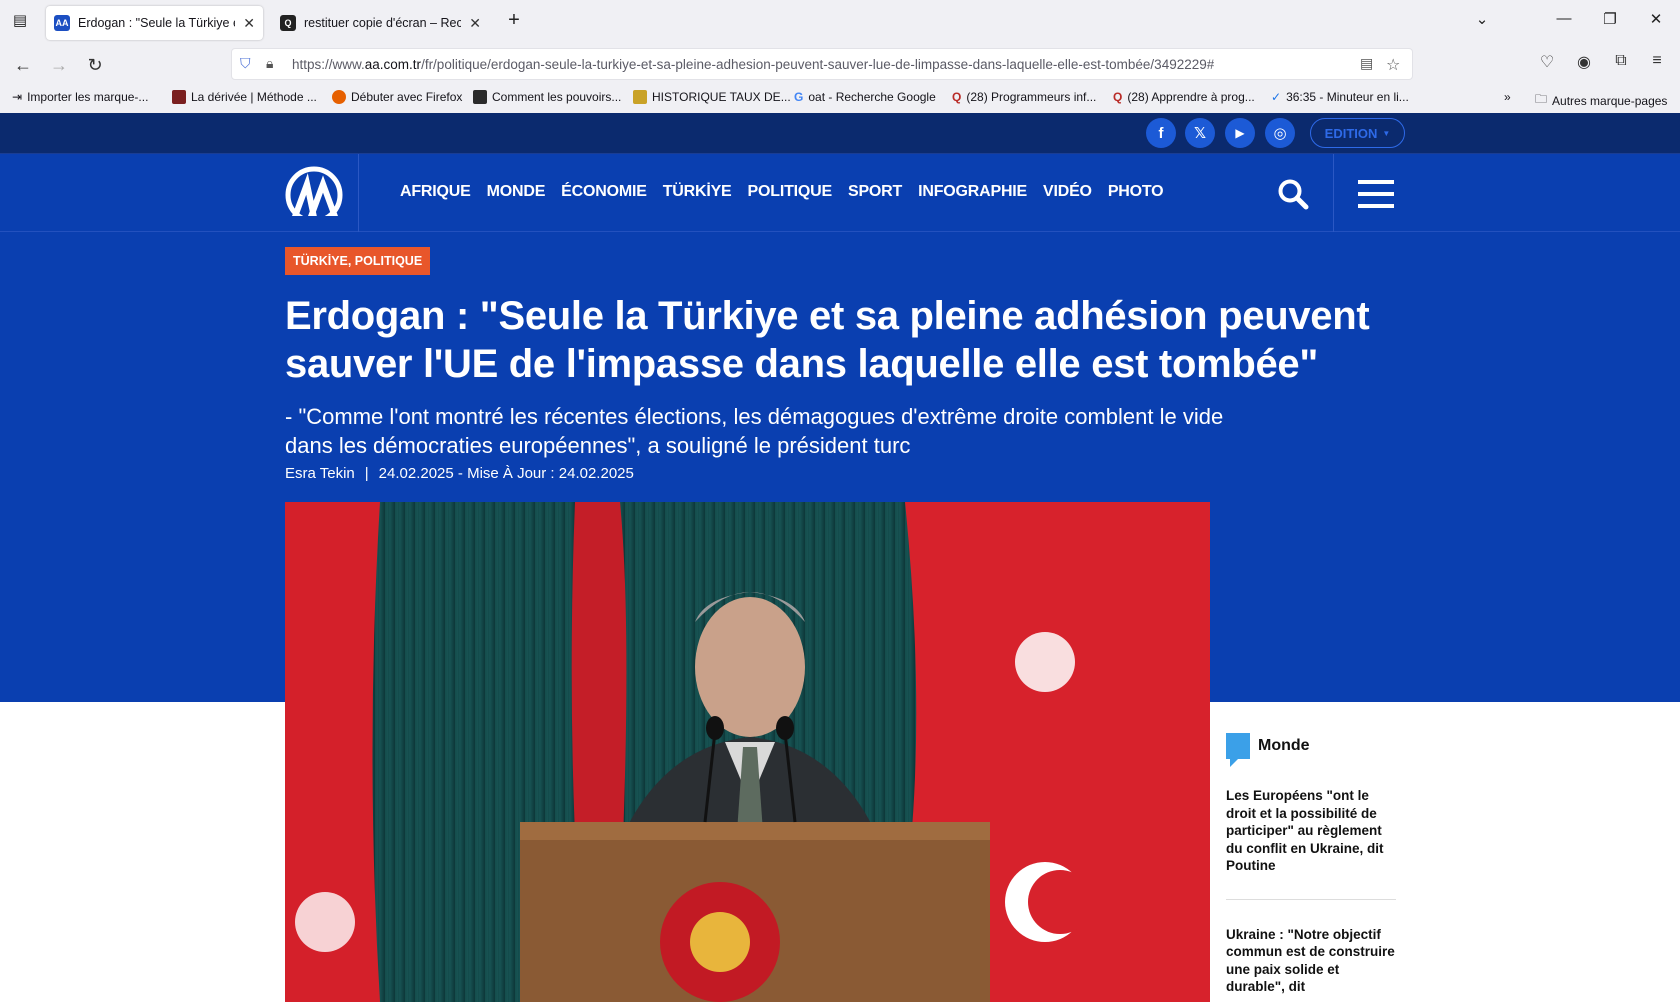 This screenshot has width=1680, height=1002. What do you see at coordinates (1601, 100) in the screenshot?
I see `other-bookmarks: 🗀︎ Autres marque-pages` at bounding box center [1601, 100].